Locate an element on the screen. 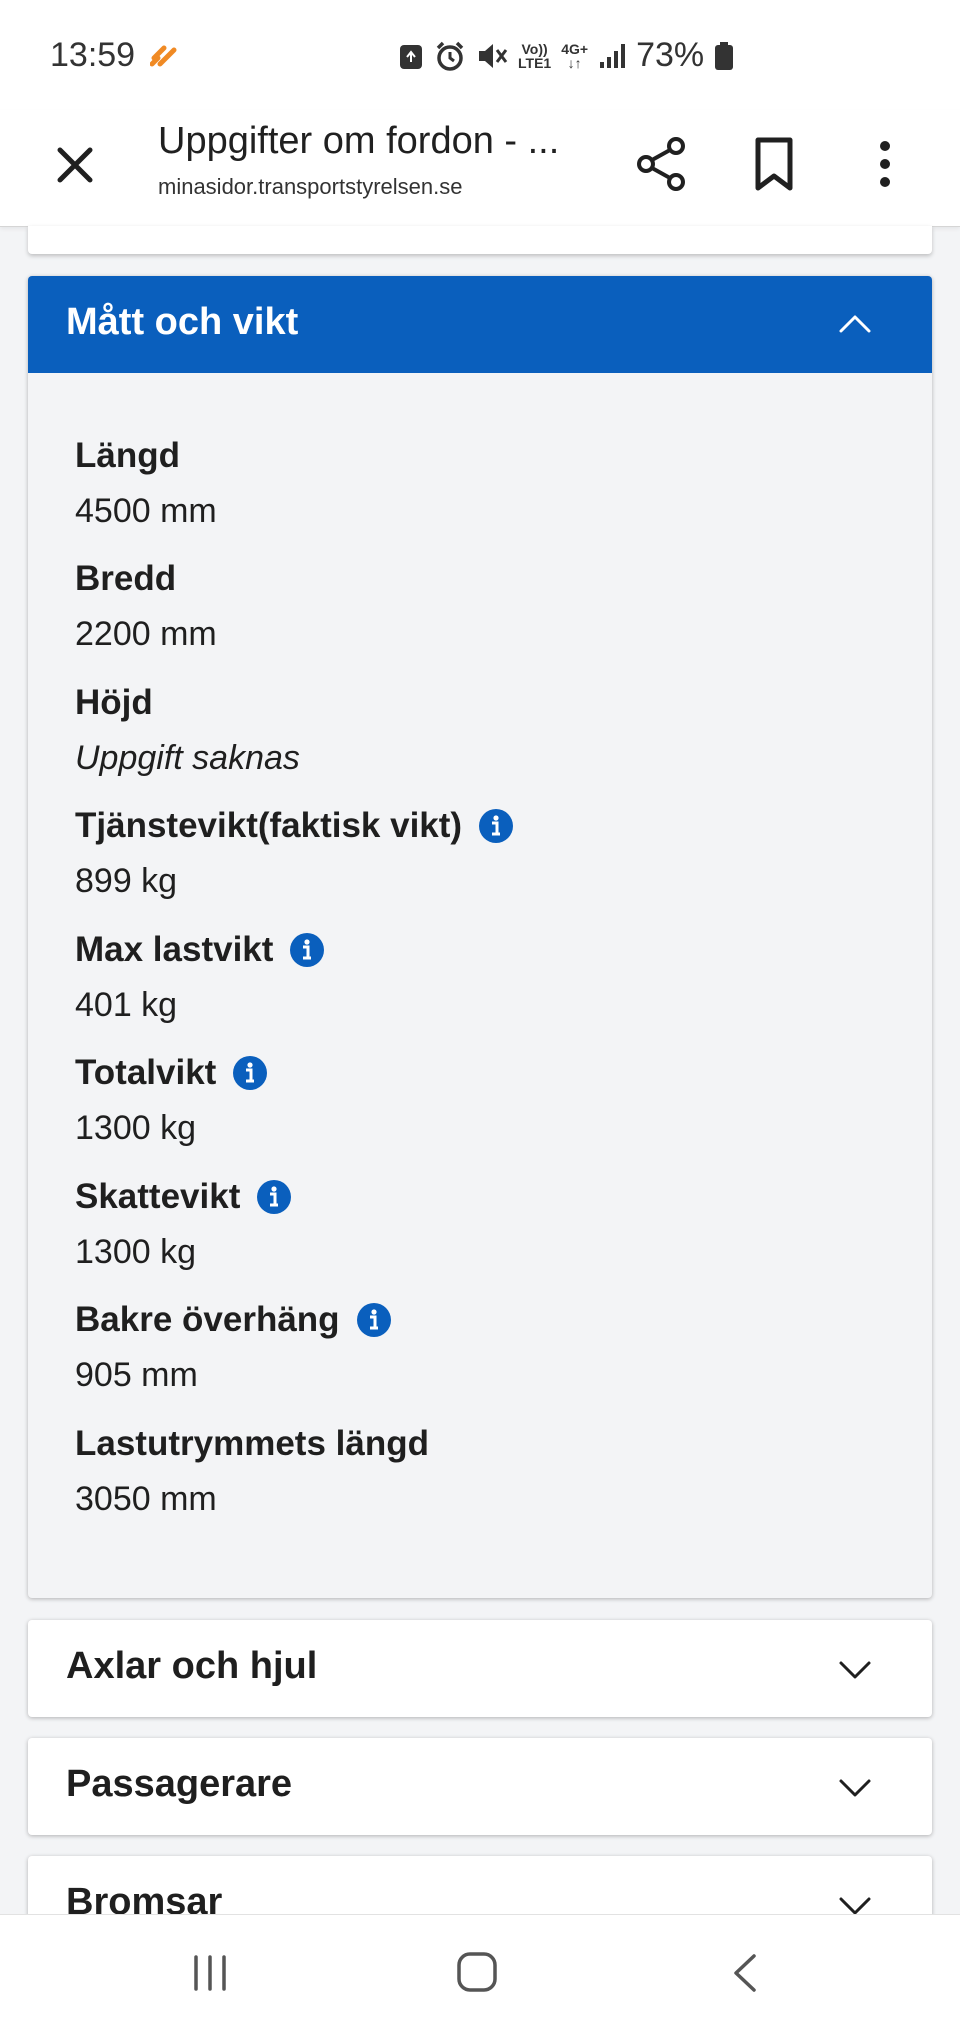 The width and height of the screenshot is (960, 2028). section-title: Passagerare is located at coordinates (179, 1784).